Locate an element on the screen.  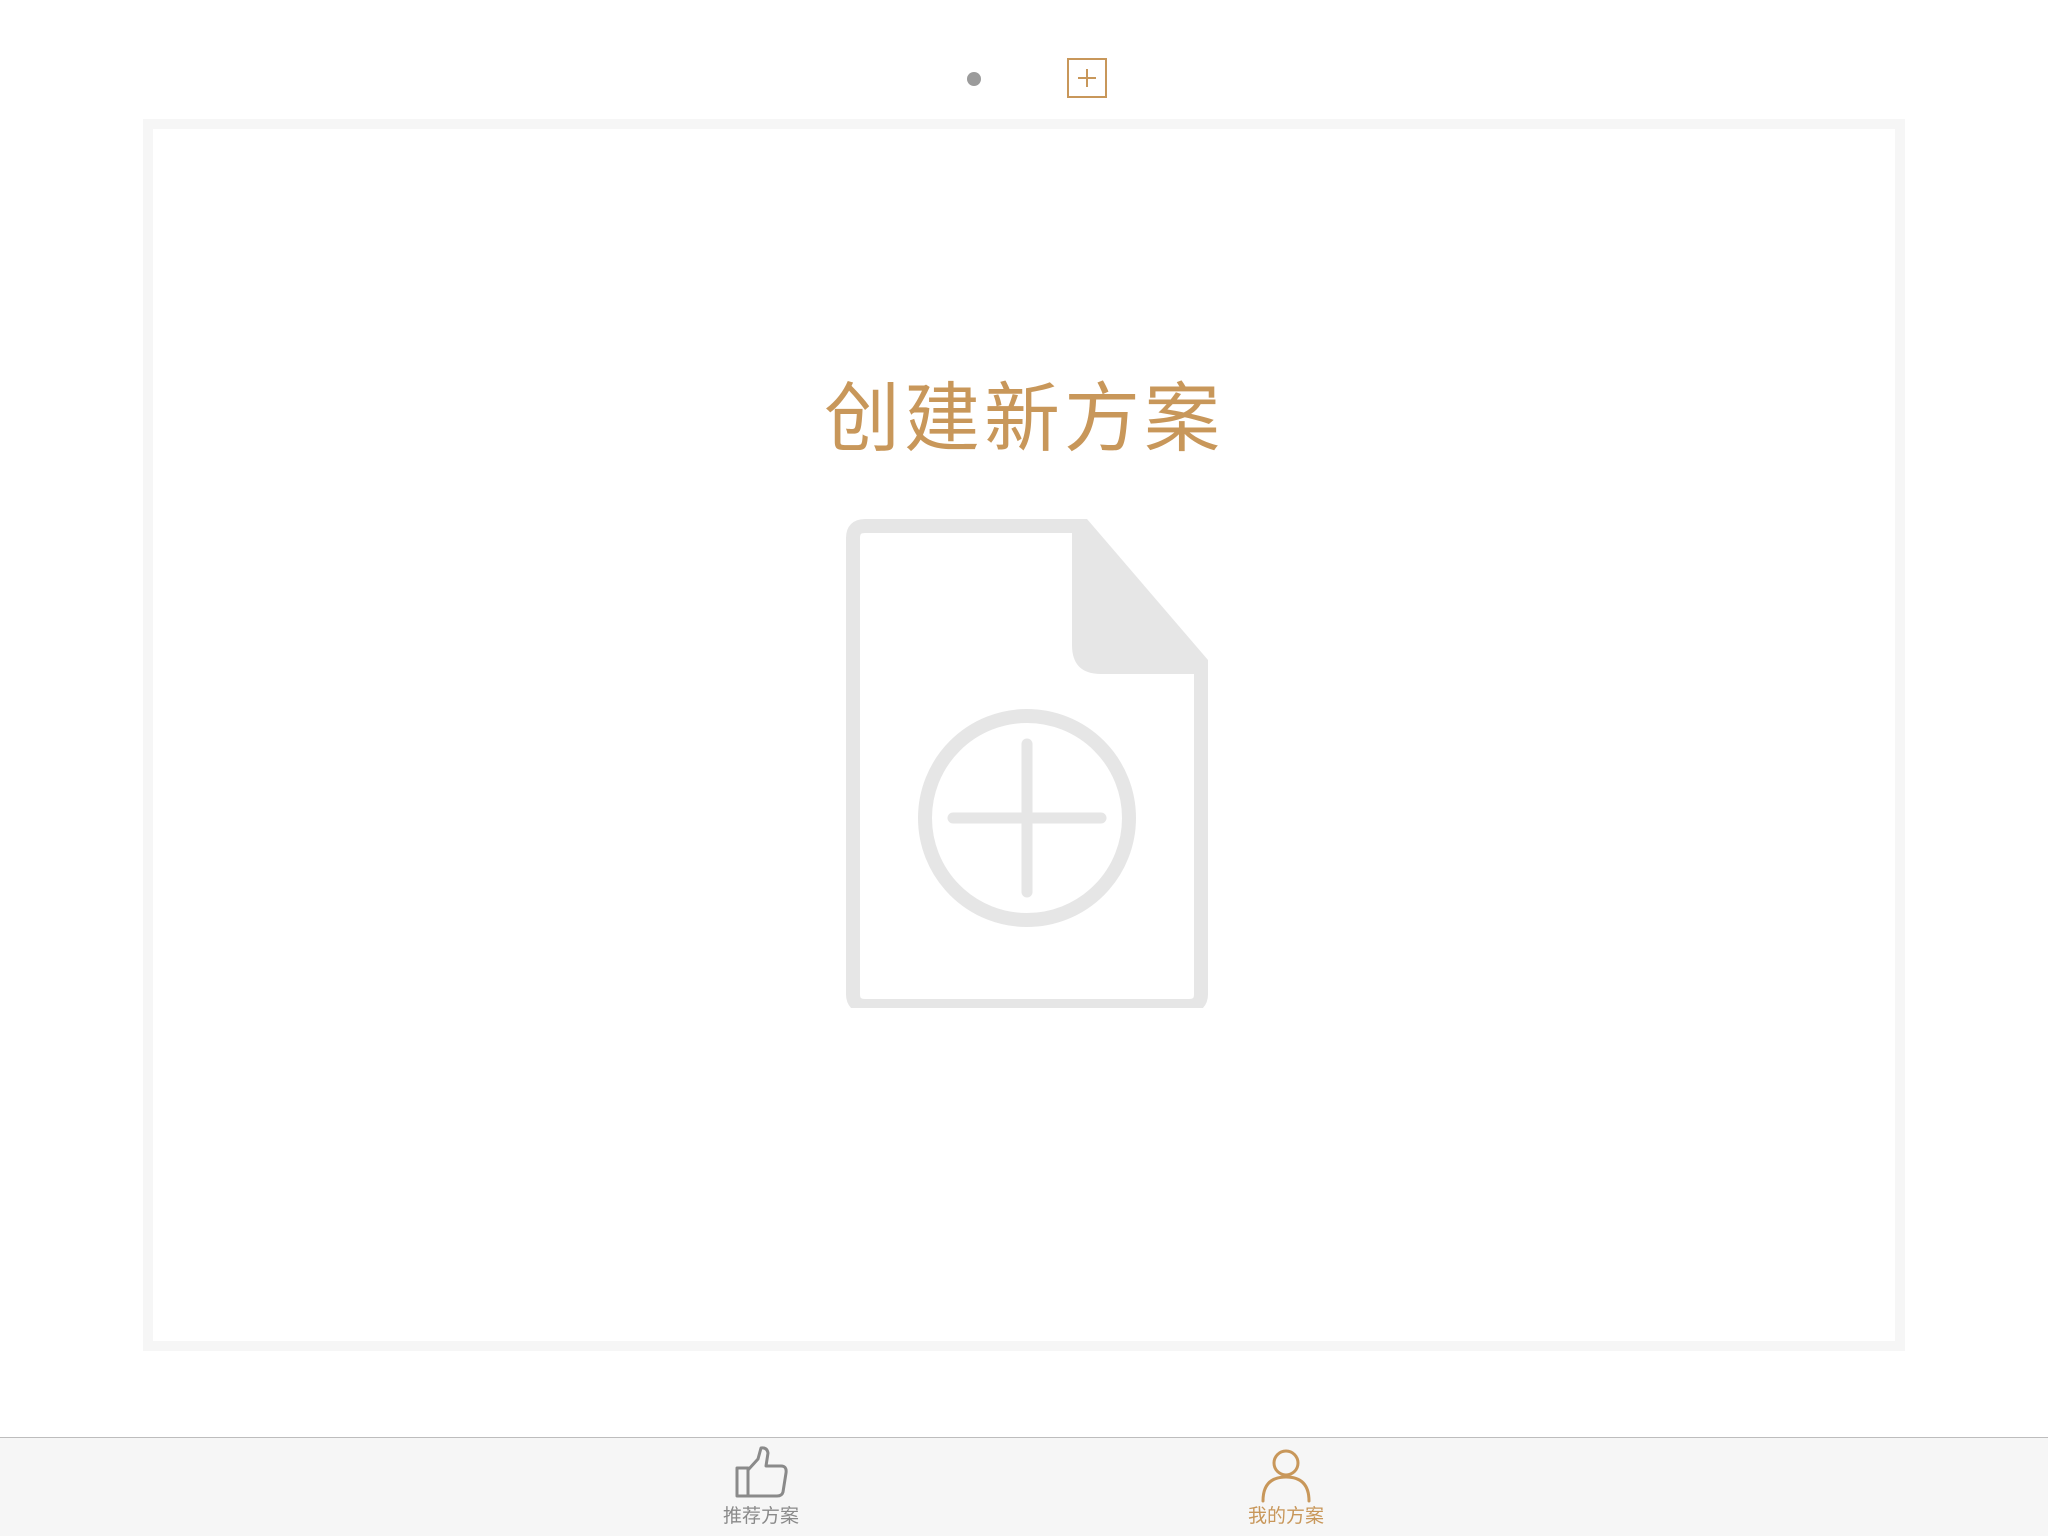
add-page-button is located at coordinates (1087, 78).